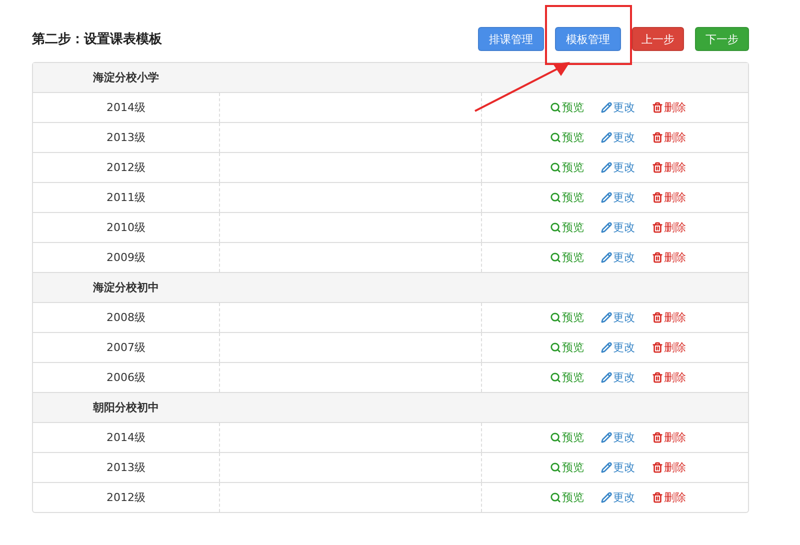 The width and height of the screenshot is (800, 545). Describe the element at coordinates (97, 39) in the screenshot. I see `page-title: 第二步：设置课表模板` at that location.